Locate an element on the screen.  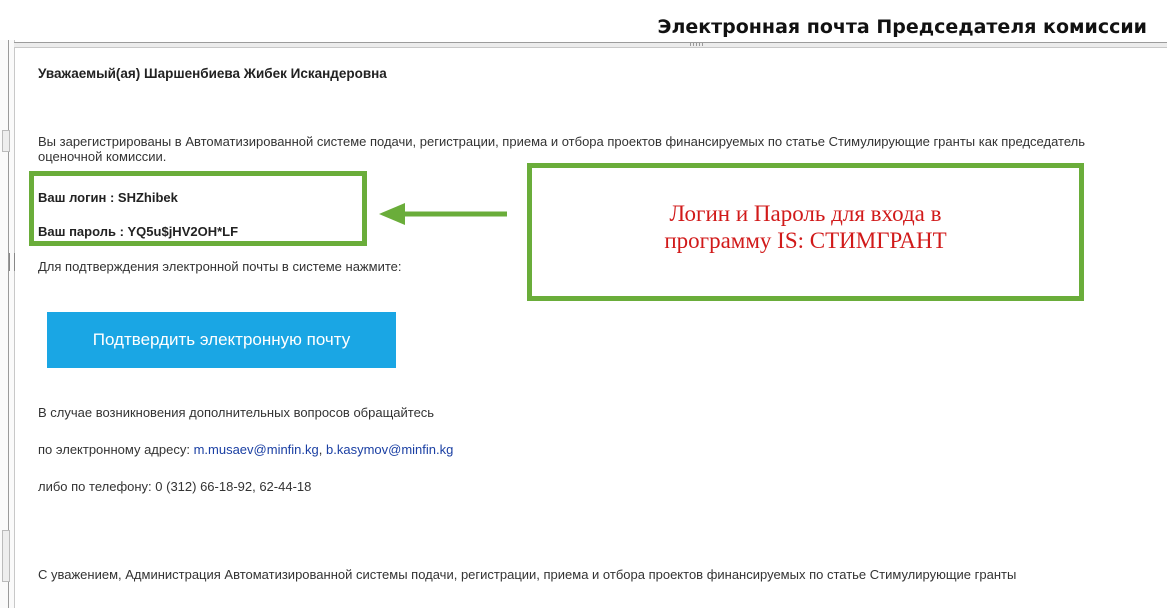
resize-grip is located at coordinates (697, 44).